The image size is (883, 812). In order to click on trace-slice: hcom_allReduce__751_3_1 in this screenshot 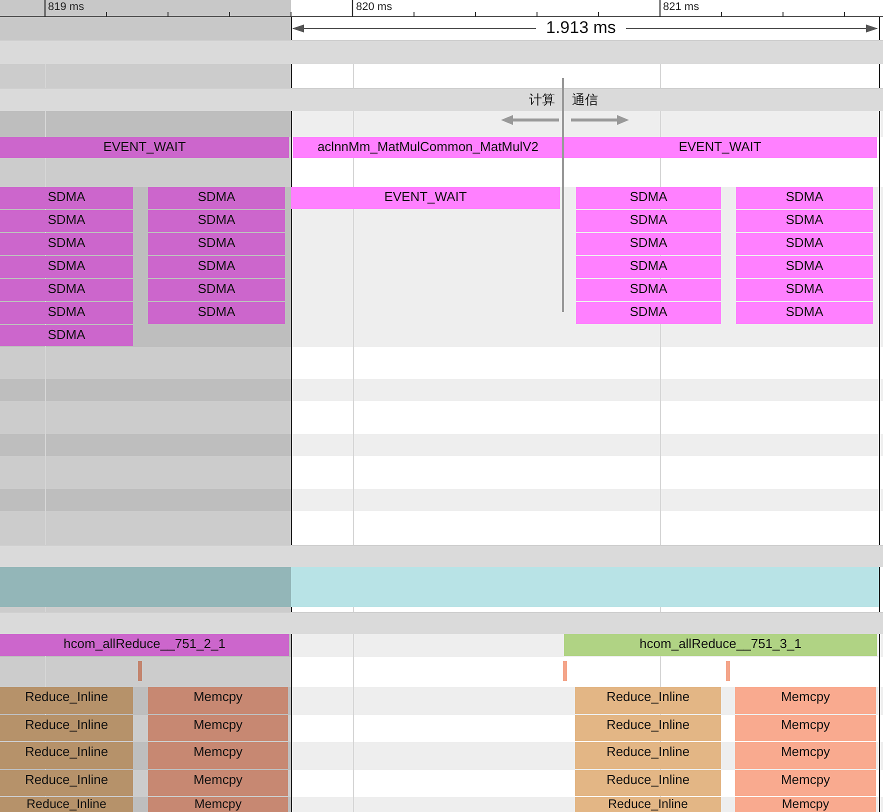, I will do `click(720, 645)`.